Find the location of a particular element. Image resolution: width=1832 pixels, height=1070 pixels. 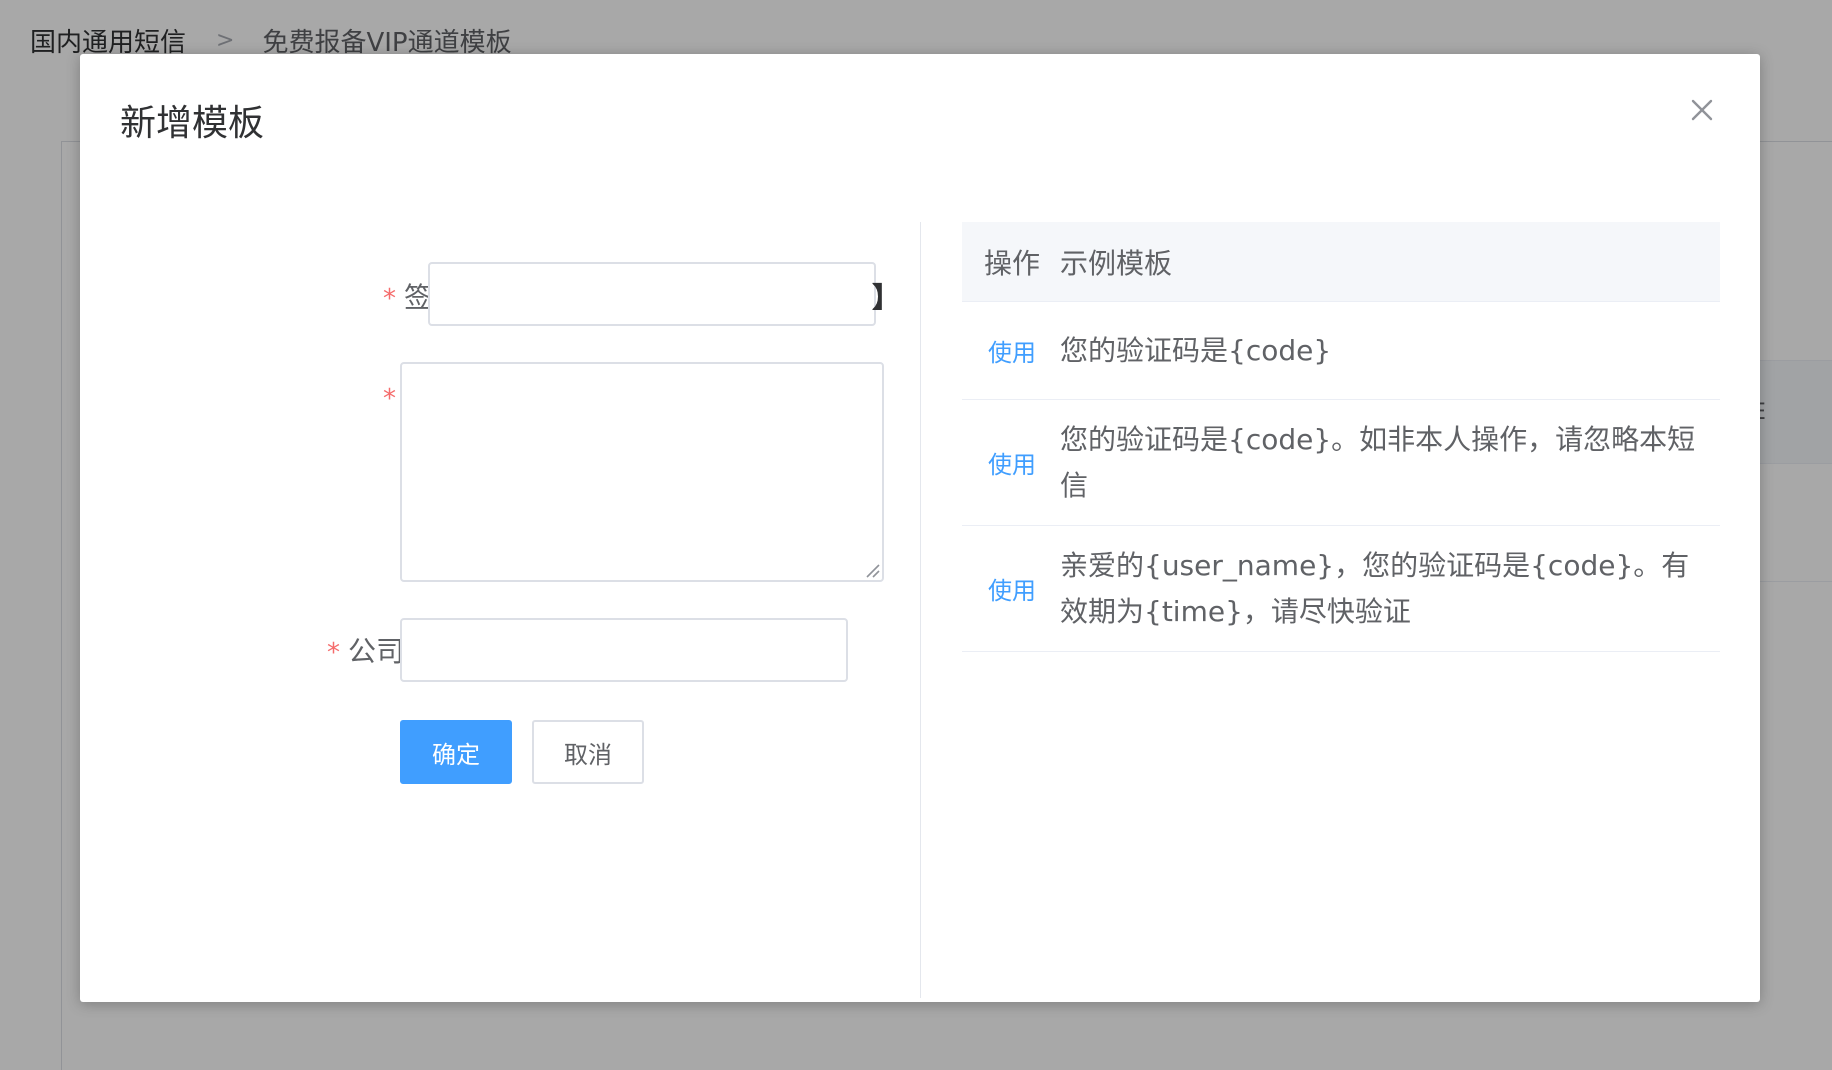

close-button is located at coordinates (1702, 110).